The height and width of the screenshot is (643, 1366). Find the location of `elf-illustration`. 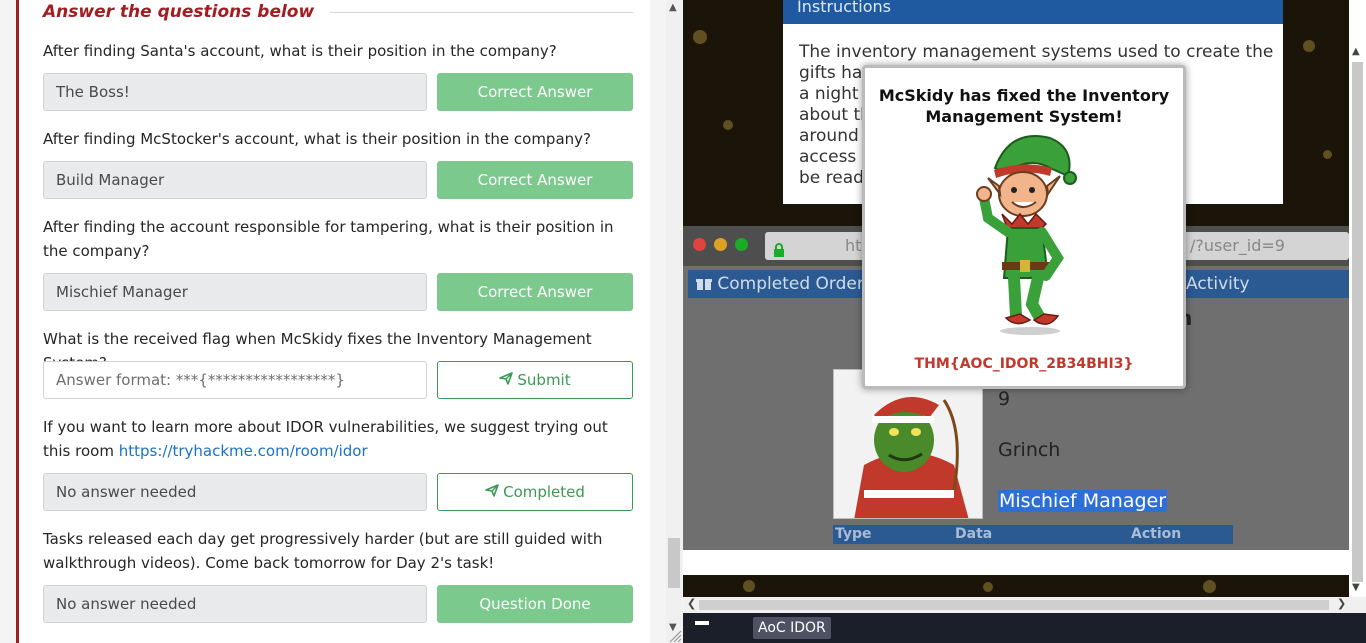

elf-illustration is located at coordinates (1025, 233).